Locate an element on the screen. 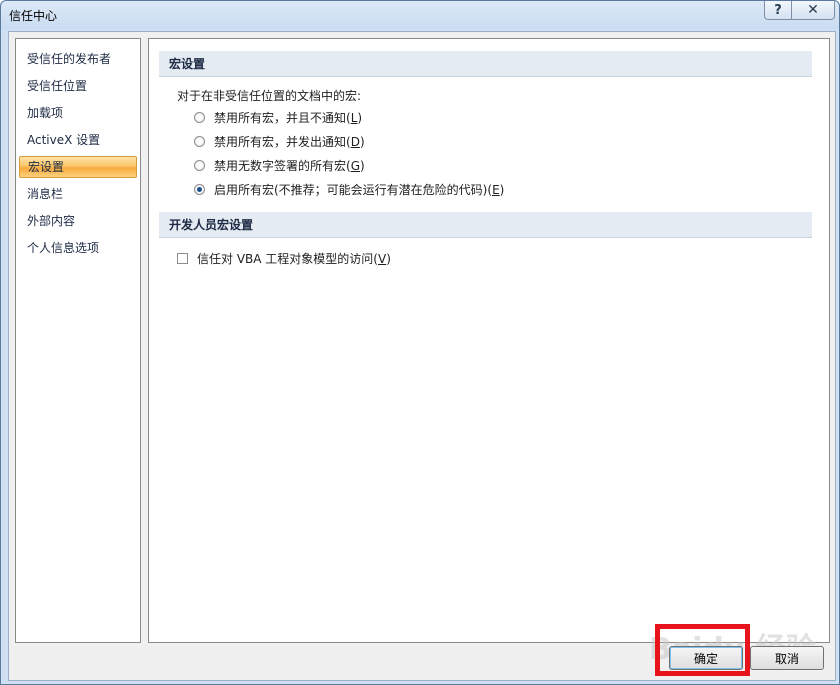 This screenshot has width=840, height=685. radio-enable-all: 启用所有宏(不推荐；可能会运行有潜在危险的代码)(E) is located at coordinates (349, 189).